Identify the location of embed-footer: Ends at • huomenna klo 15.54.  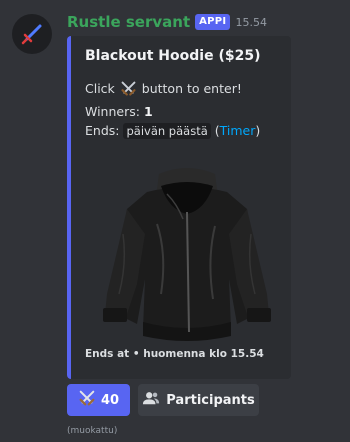
(174, 354).